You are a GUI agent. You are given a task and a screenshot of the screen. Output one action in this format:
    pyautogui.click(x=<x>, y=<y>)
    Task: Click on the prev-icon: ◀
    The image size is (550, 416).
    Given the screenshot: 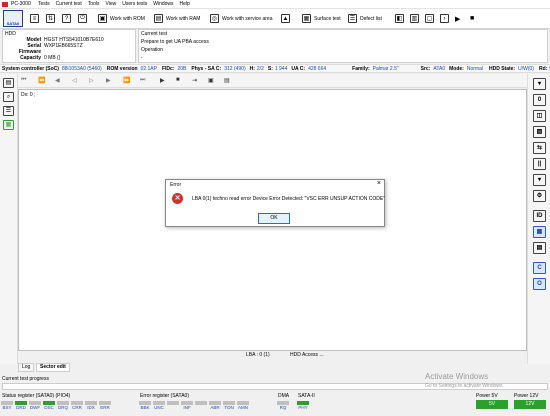 What is the action you would take?
    pyautogui.click(x=57, y=80)
    